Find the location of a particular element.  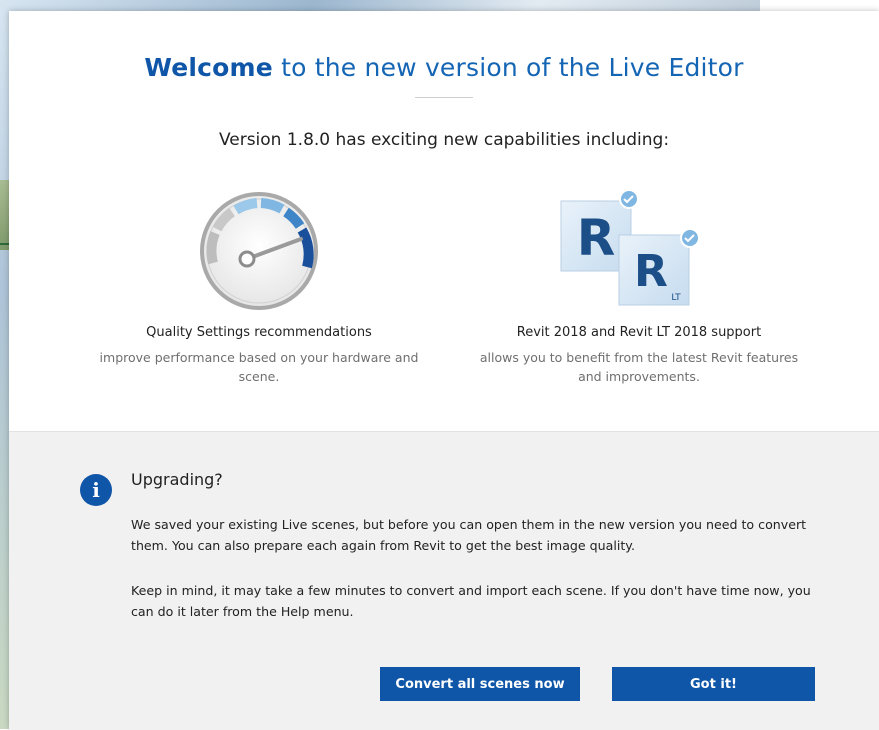

feature-icon-wrap: R R LT is located at coordinates (639, 251).